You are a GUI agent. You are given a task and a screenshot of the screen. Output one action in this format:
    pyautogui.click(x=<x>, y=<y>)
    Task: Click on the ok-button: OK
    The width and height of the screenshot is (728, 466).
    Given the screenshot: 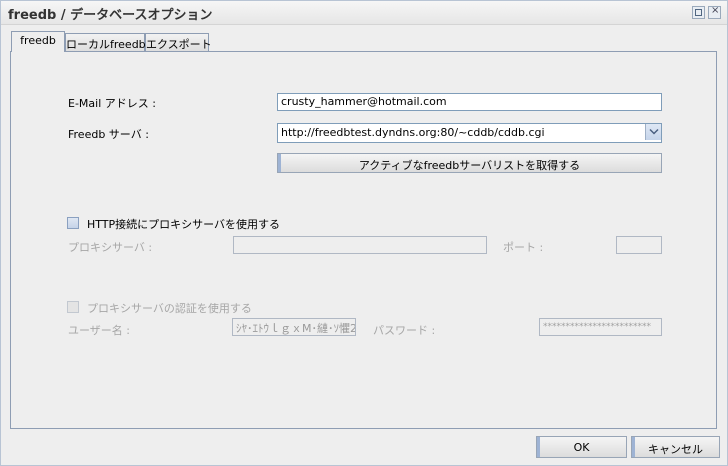 What is the action you would take?
    pyautogui.click(x=581, y=447)
    